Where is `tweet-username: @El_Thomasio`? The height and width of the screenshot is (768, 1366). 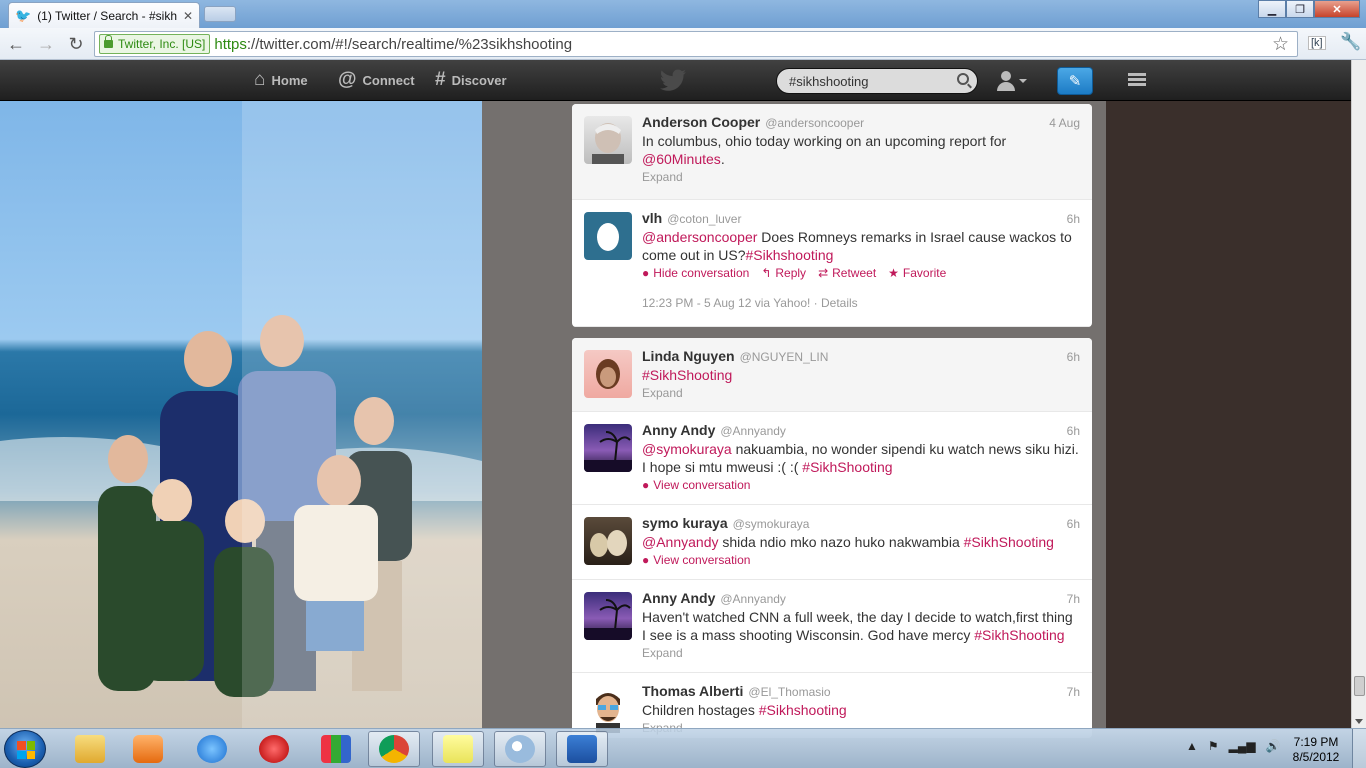 tweet-username: @El_Thomasio is located at coordinates (789, 692).